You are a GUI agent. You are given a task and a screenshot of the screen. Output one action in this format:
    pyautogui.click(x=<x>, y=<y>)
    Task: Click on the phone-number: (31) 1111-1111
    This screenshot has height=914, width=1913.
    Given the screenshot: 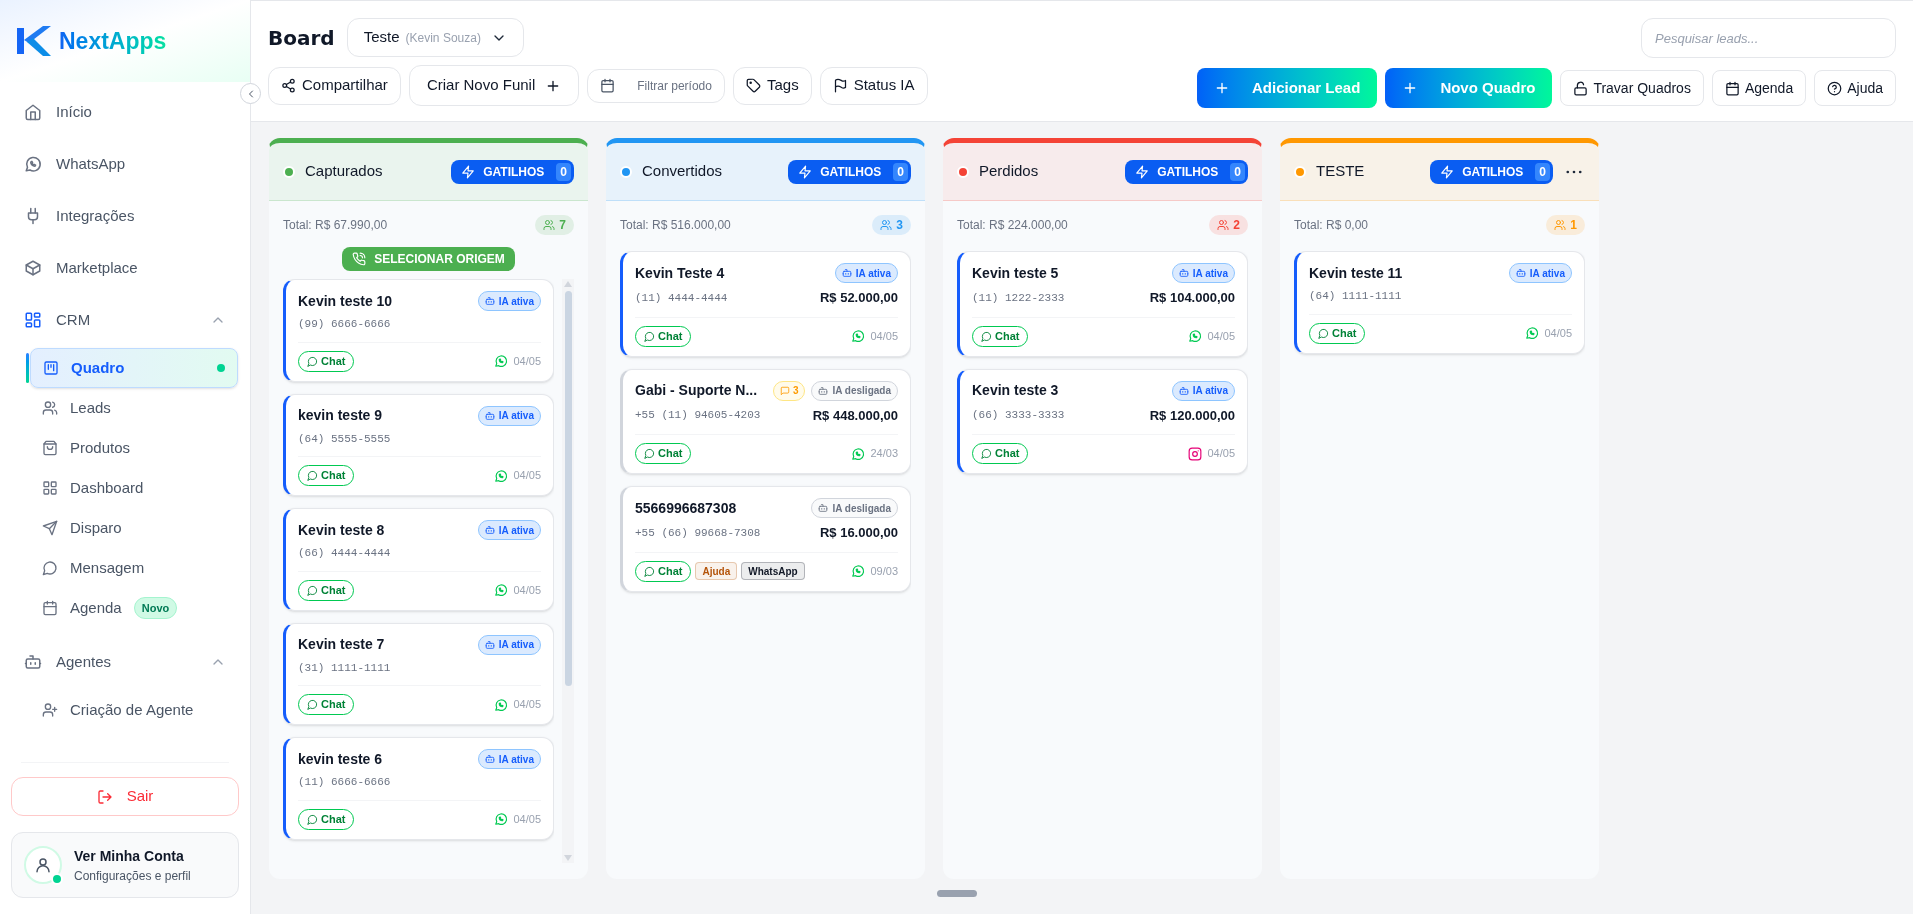 What is the action you would take?
    pyautogui.click(x=344, y=668)
    